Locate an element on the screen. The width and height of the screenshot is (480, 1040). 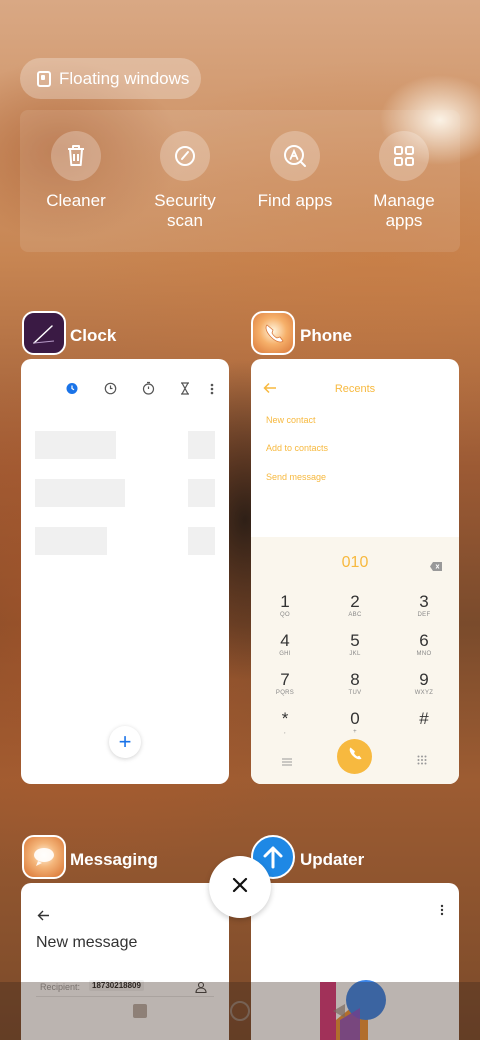
add-alarm-button: + is located at coordinates (125, 742).